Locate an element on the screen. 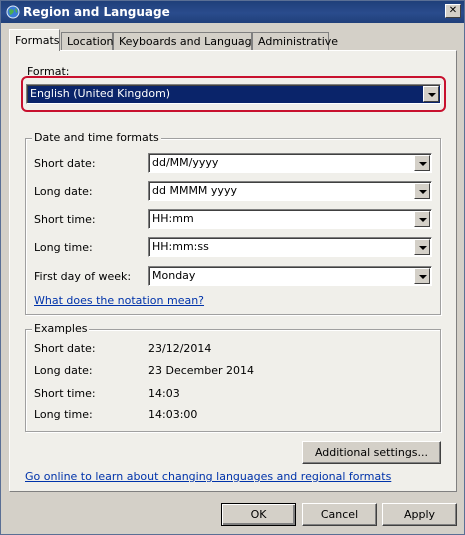  example-short-date-label: Short date: is located at coordinates (65, 348).